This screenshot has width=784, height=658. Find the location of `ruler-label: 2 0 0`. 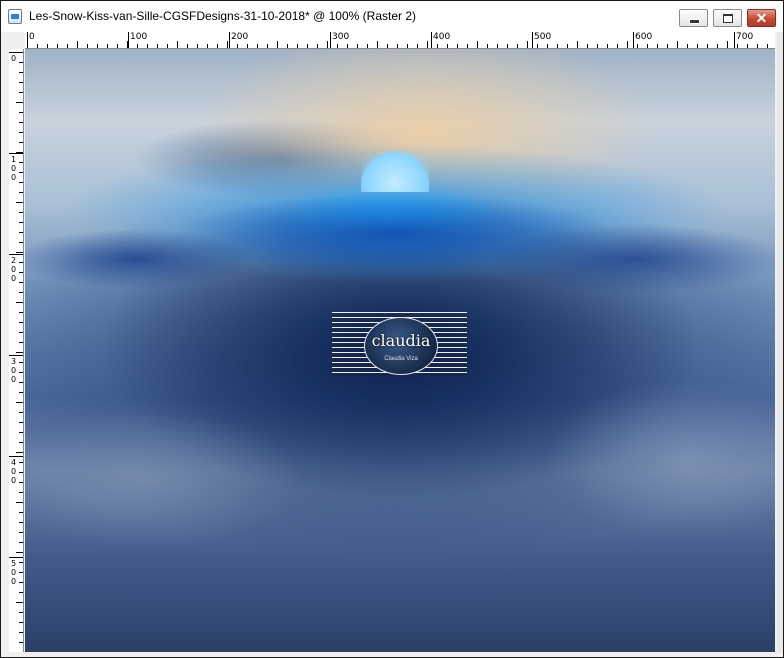

ruler-label: 2 0 0 is located at coordinates (13, 269).